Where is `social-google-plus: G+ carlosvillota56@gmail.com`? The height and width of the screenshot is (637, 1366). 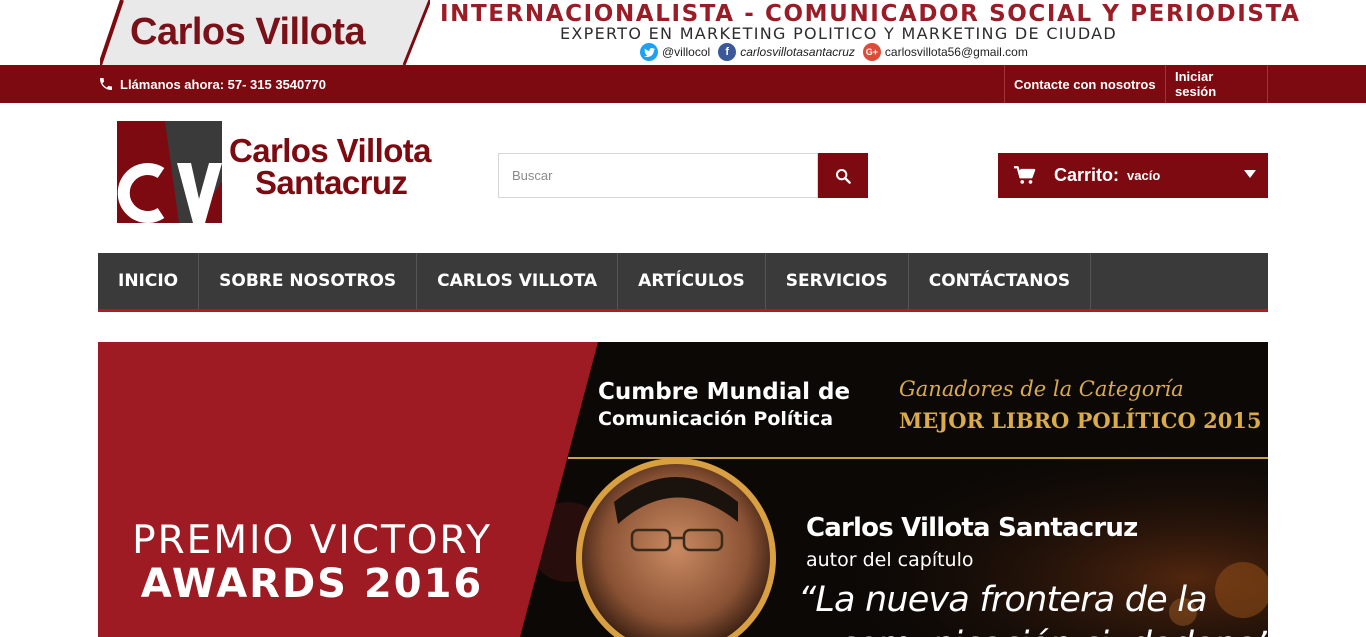
social-google-plus: G+ carlosvillota56@gmail.com is located at coordinates (945, 52).